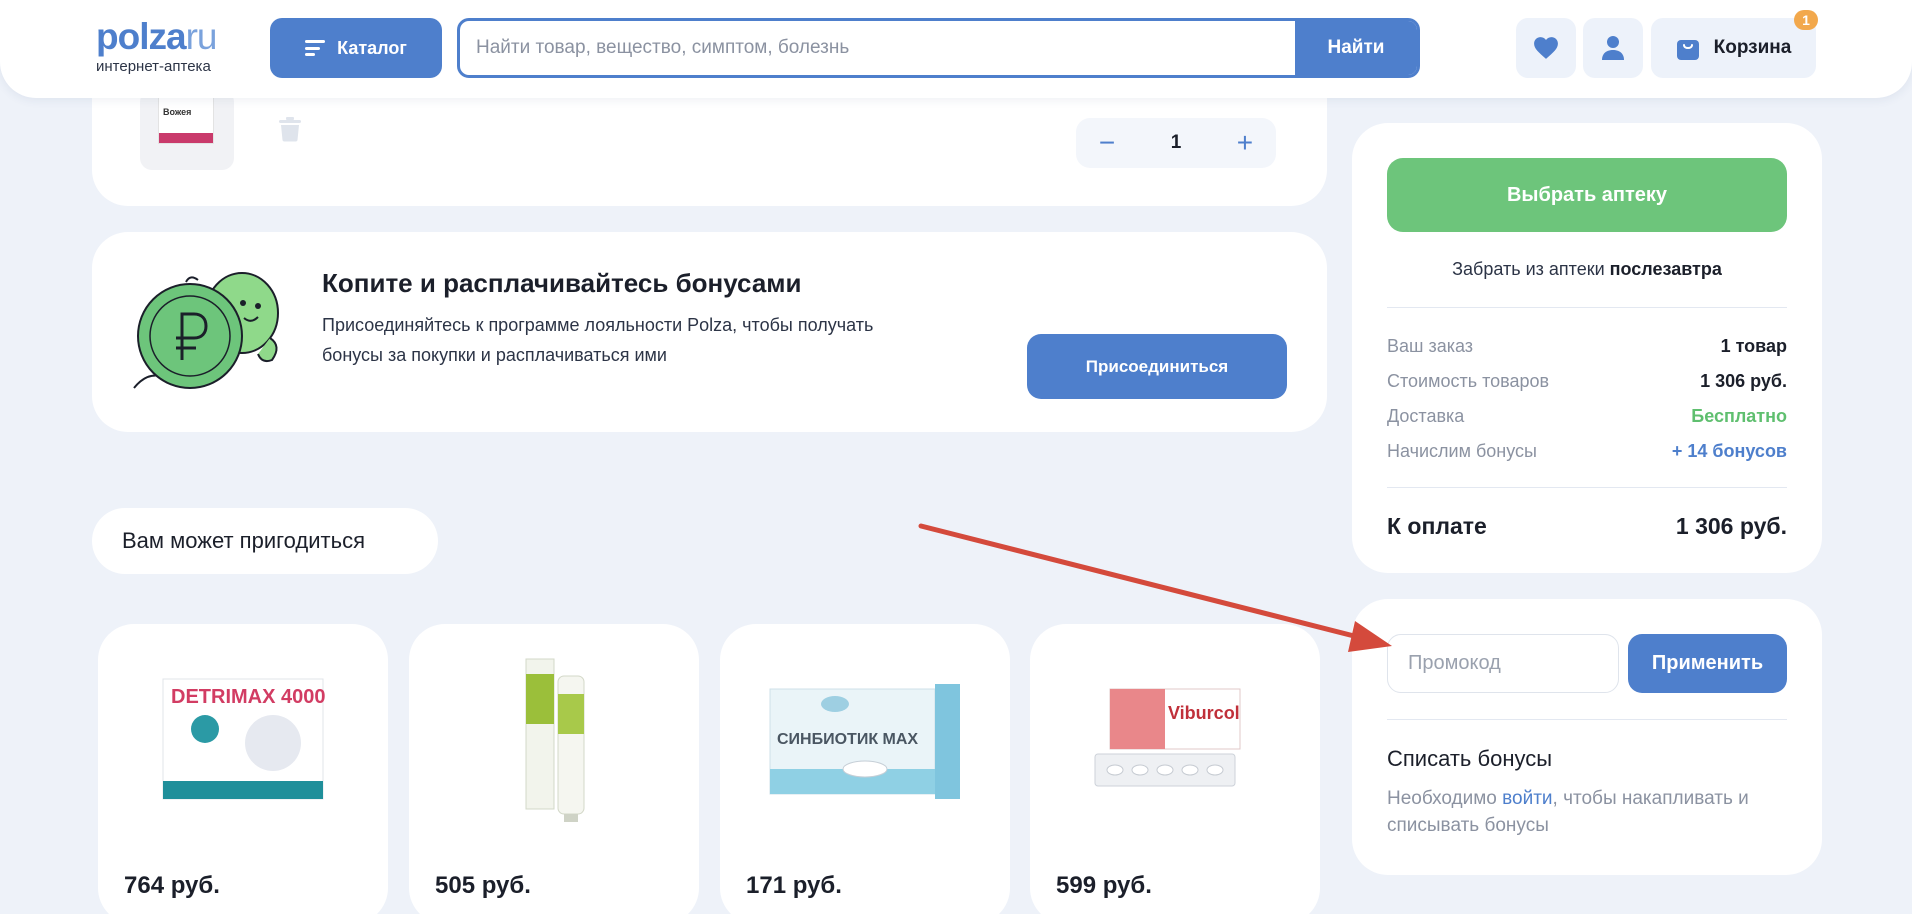 The height and width of the screenshot is (914, 1912). I want to click on product-price: 764 руб., so click(172, 885).